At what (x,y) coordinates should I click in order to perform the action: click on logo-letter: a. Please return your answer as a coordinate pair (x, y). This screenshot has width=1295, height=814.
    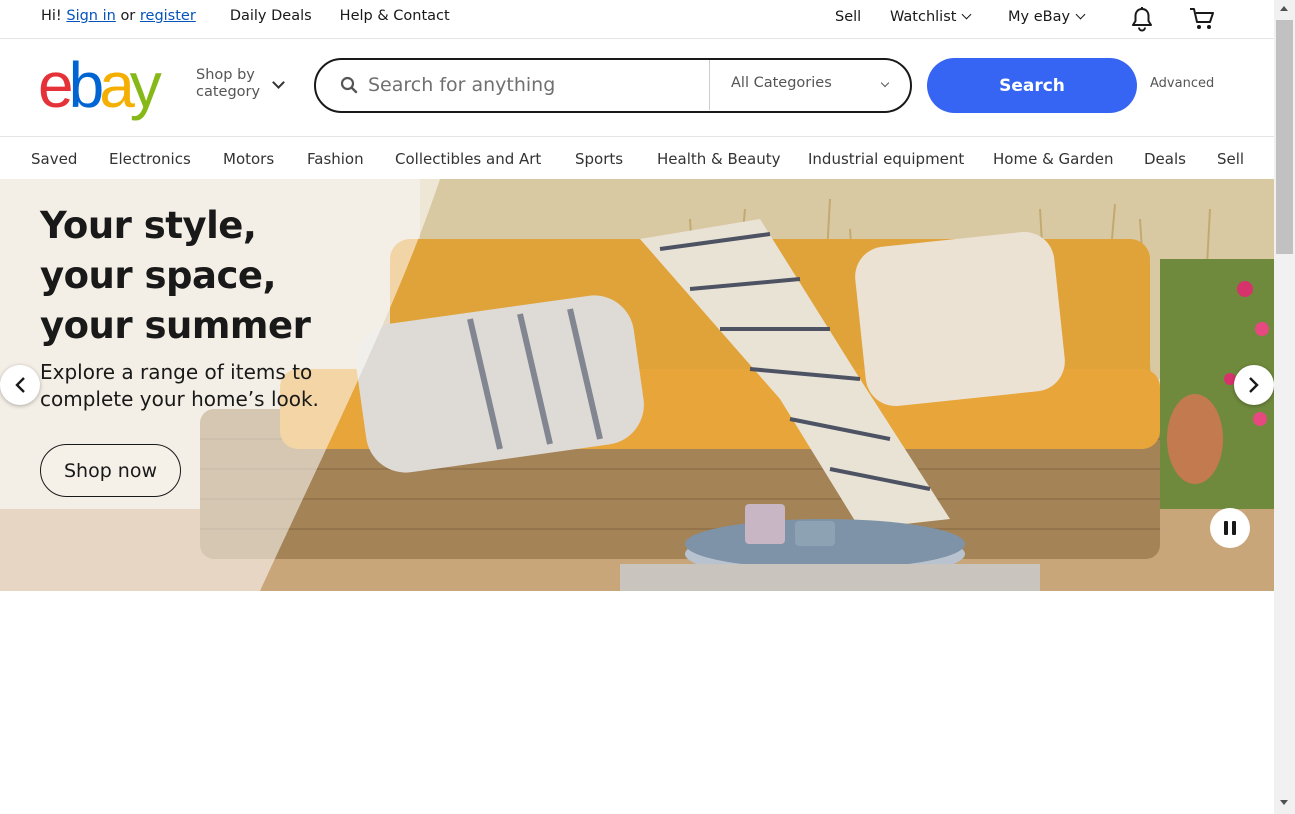
    Looking at the image, I should click on (117, 85).